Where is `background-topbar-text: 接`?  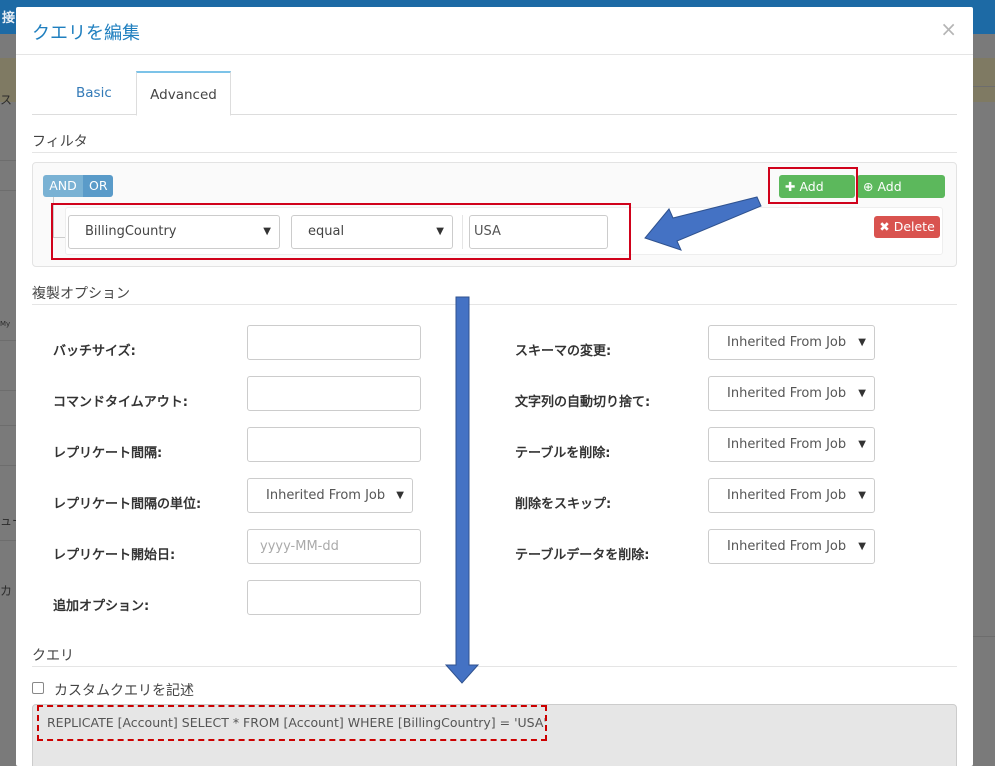 background-topbar-text: 接 is located at coordinates (9, 18).